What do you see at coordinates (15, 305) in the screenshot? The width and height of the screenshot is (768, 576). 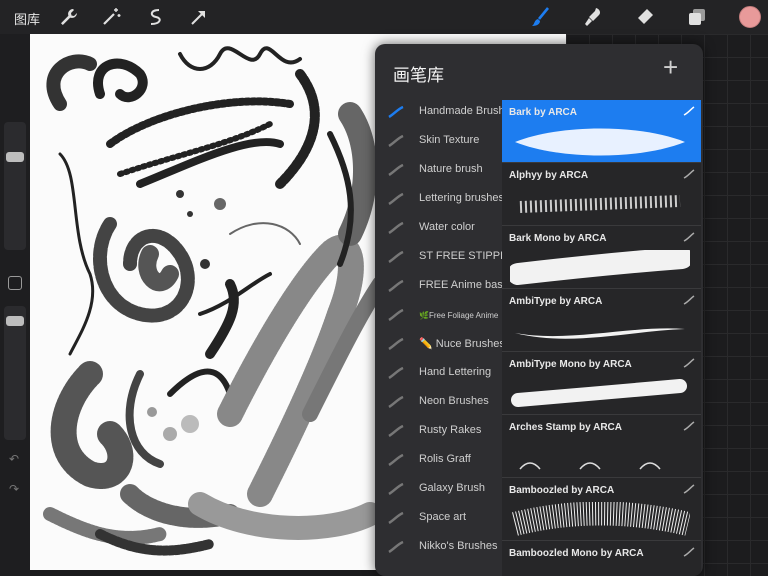 I see `left-sidebar: ↶ ↷` at bounding box center [15, 305].